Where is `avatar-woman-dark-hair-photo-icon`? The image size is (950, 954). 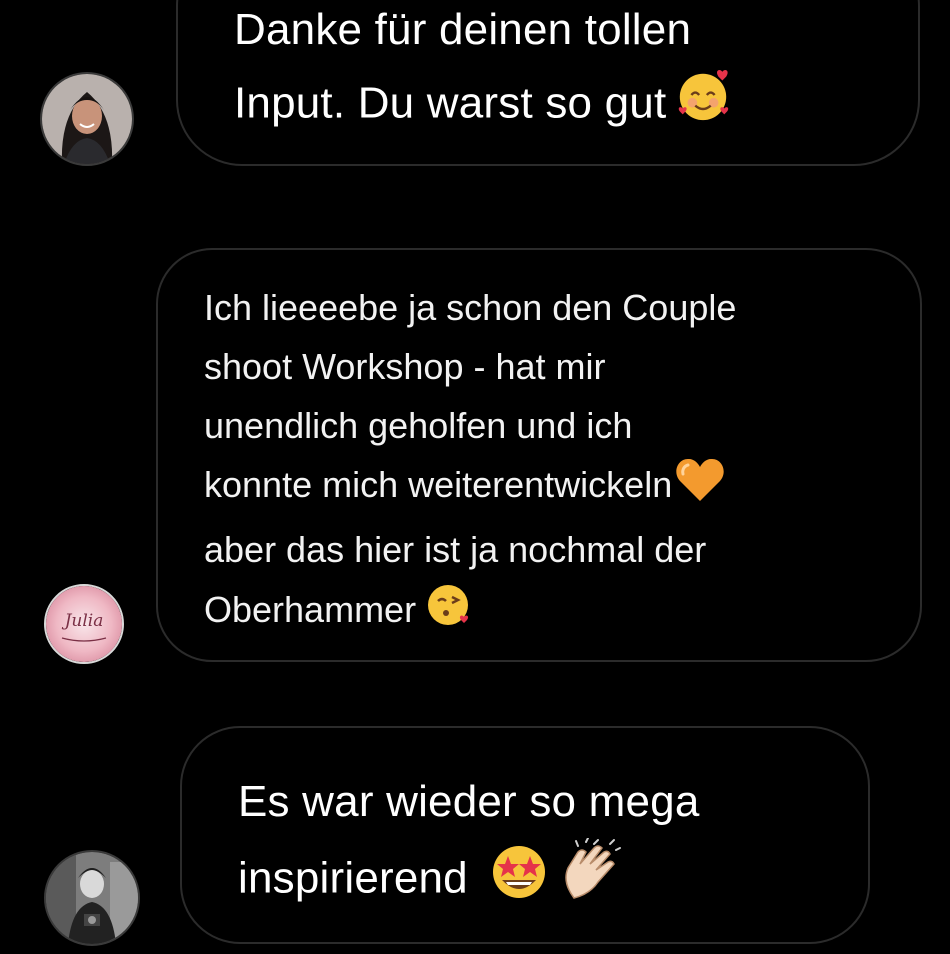 avatar-woman-dark-hair-photo-icon is located at coordinates (87, 119).